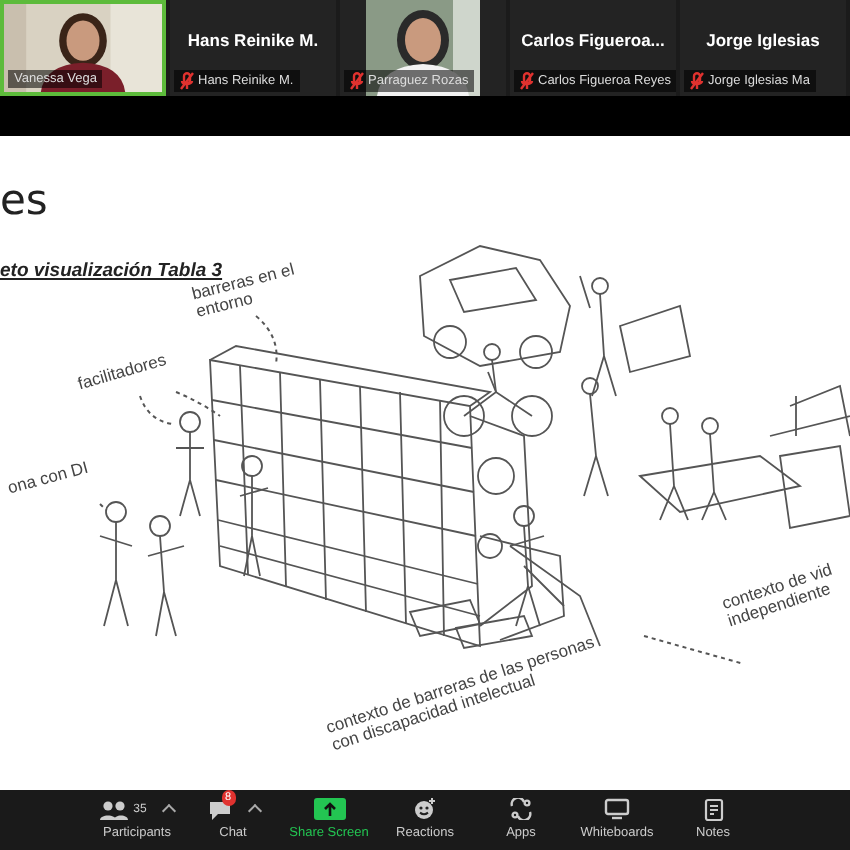 This screenshot has height=850, width=850. Describe the element at coordinates (219, 809) in the screenshot. I see `speech-bubble-icon` at that location.